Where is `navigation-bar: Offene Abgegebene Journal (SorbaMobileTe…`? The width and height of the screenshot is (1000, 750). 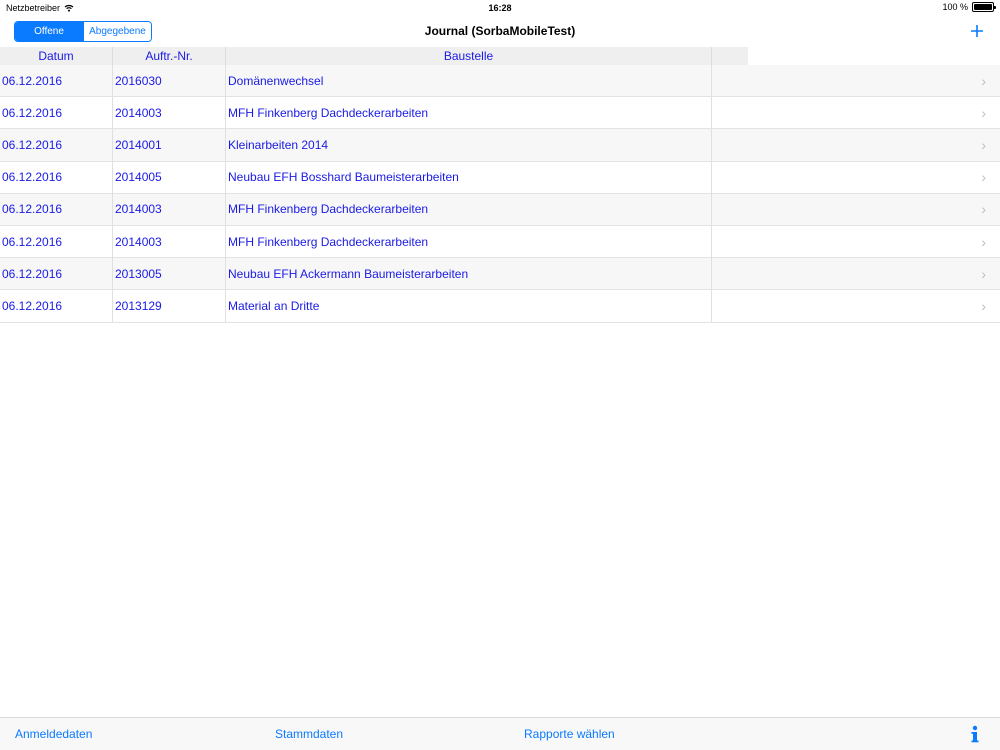 navigation-bar: Offene Abgegebene Journal (SorbaMobileTe… is located at coordinates (500, 31).